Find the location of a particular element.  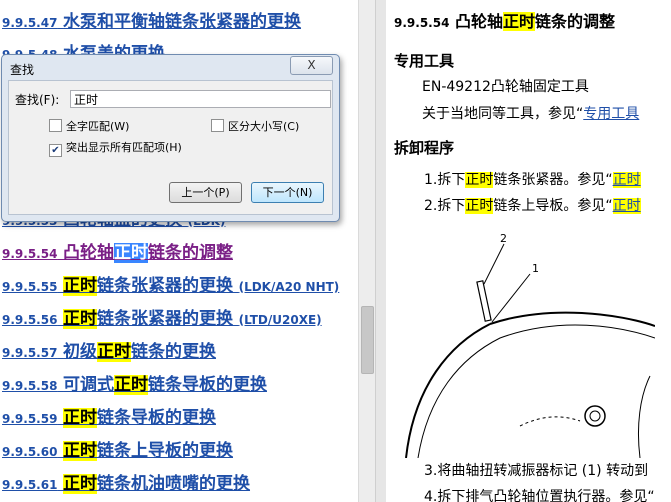

special-tools-link: 专用工具 is located at coordinates (611, 114).